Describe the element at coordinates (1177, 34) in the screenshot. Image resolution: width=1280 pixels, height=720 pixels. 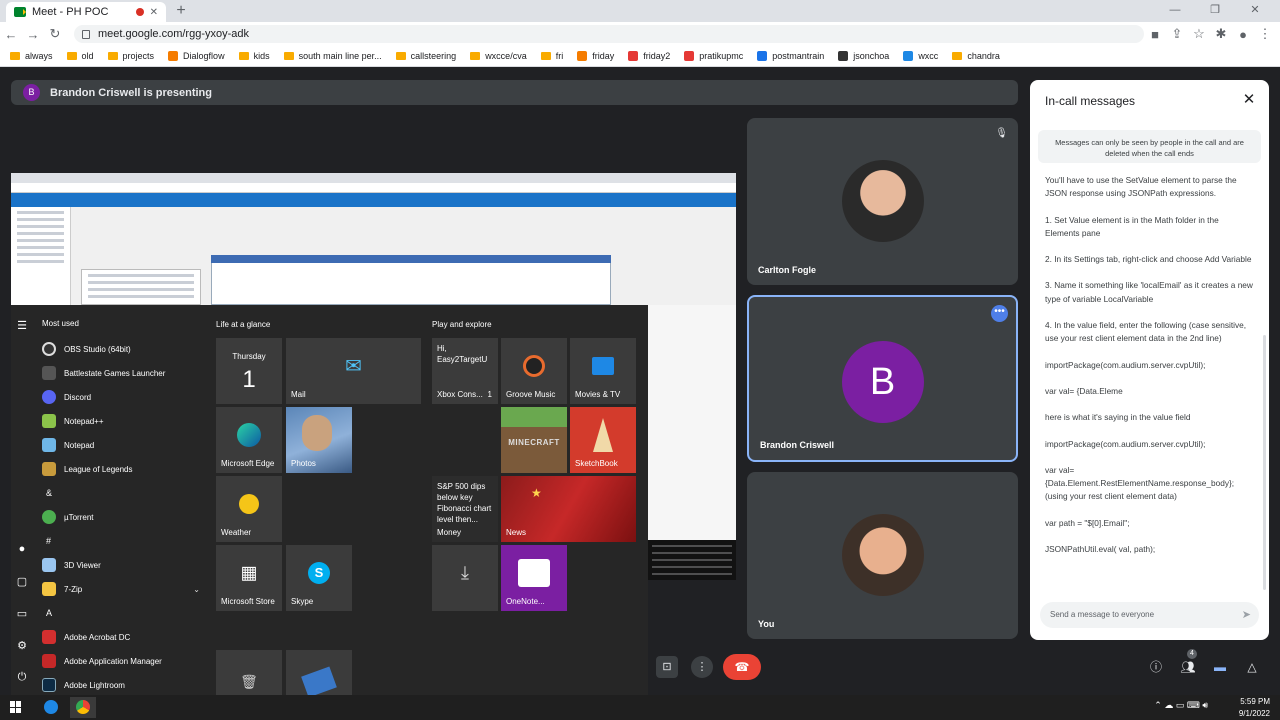
I see `share-icon: ⇪` at that location.